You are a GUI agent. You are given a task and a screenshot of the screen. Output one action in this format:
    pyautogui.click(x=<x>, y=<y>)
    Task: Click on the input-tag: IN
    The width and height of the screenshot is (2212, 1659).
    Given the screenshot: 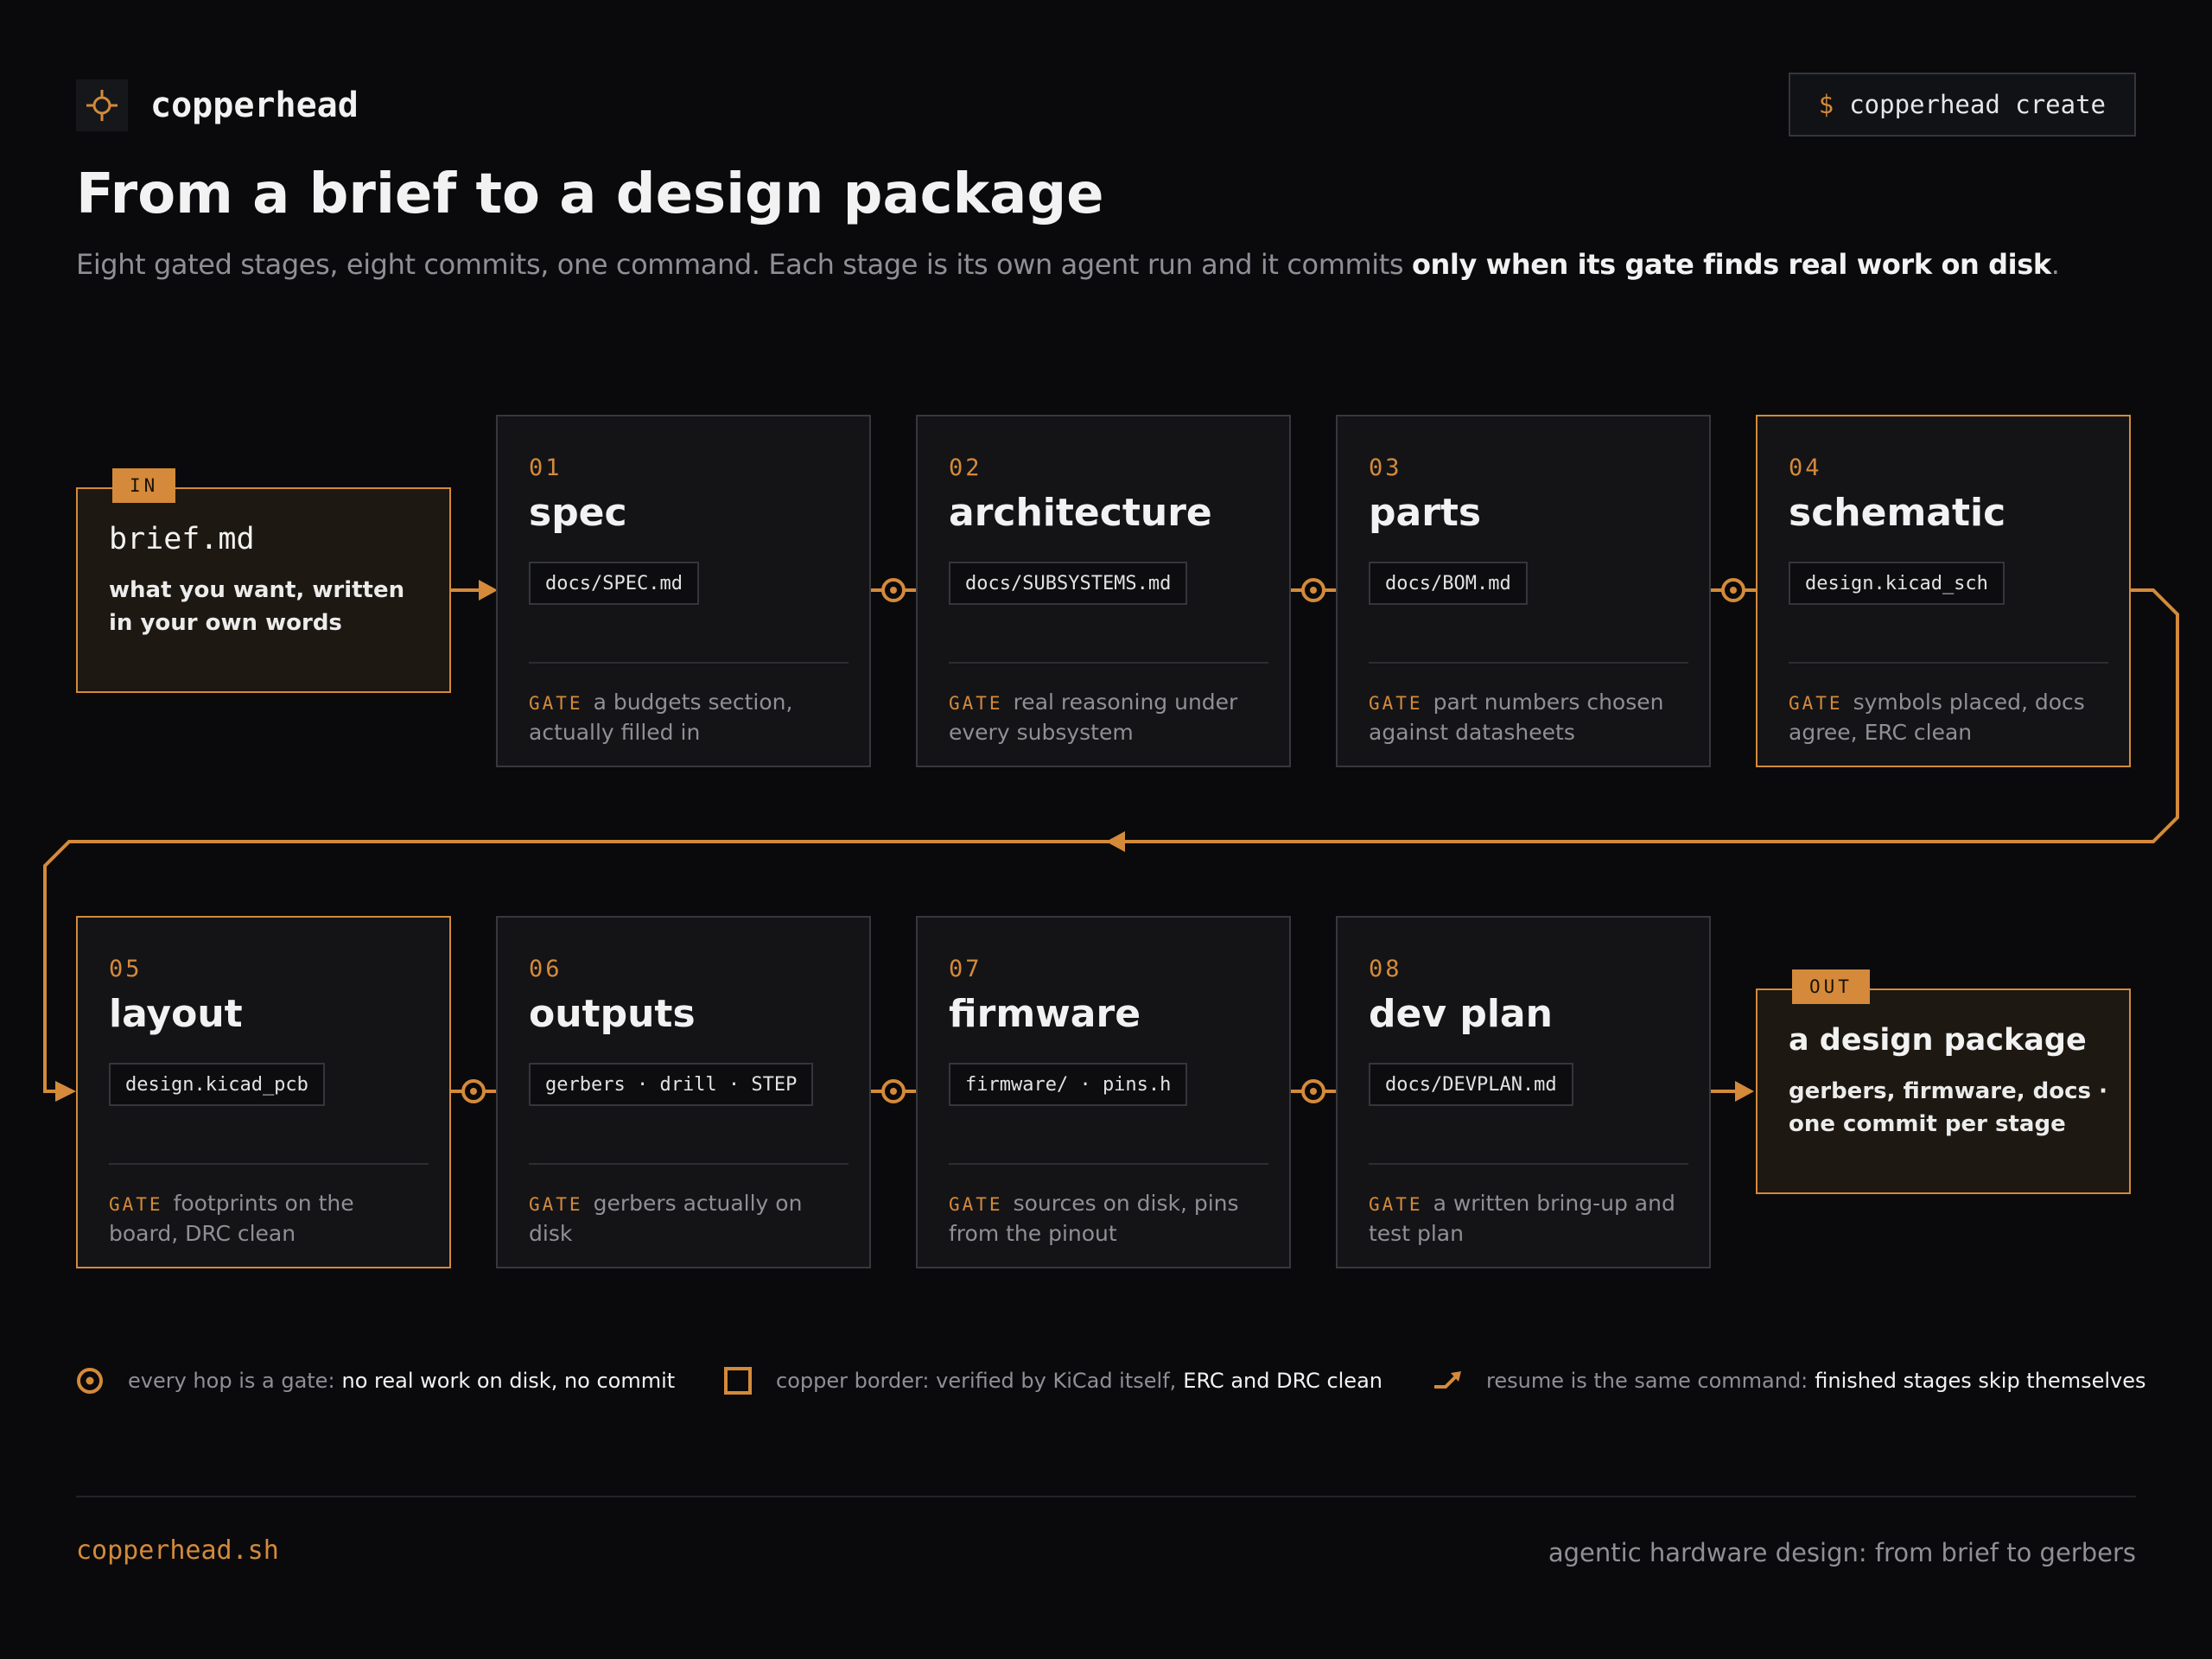 What is the action you would take?
    pyautogui.click(x=144, y=485)
    